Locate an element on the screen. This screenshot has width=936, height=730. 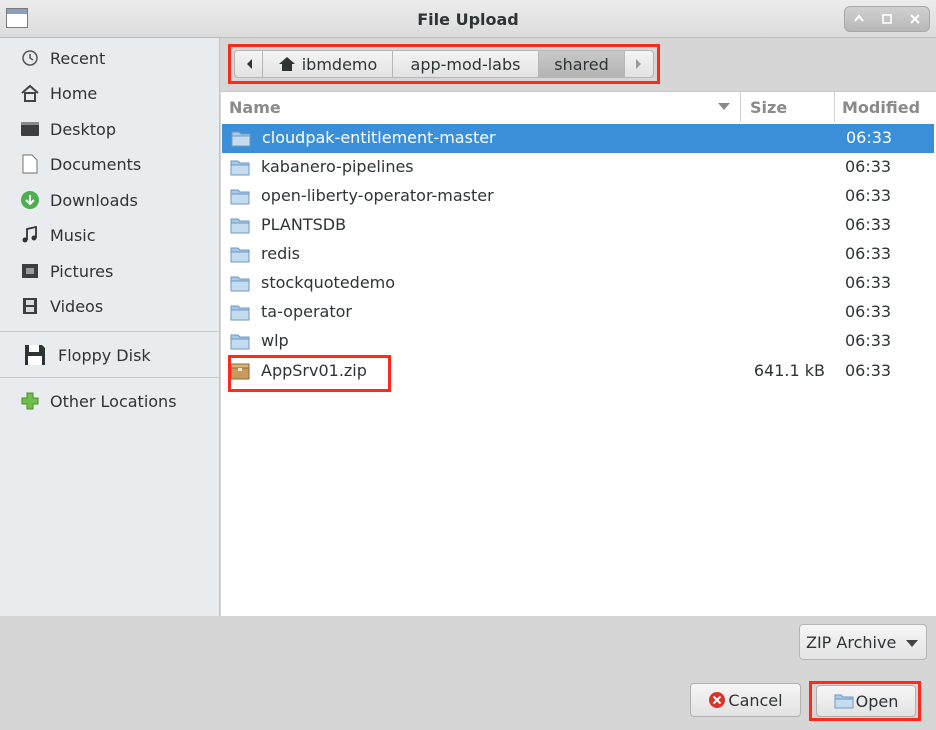
picture-icon is located at coordinates (30, 271).